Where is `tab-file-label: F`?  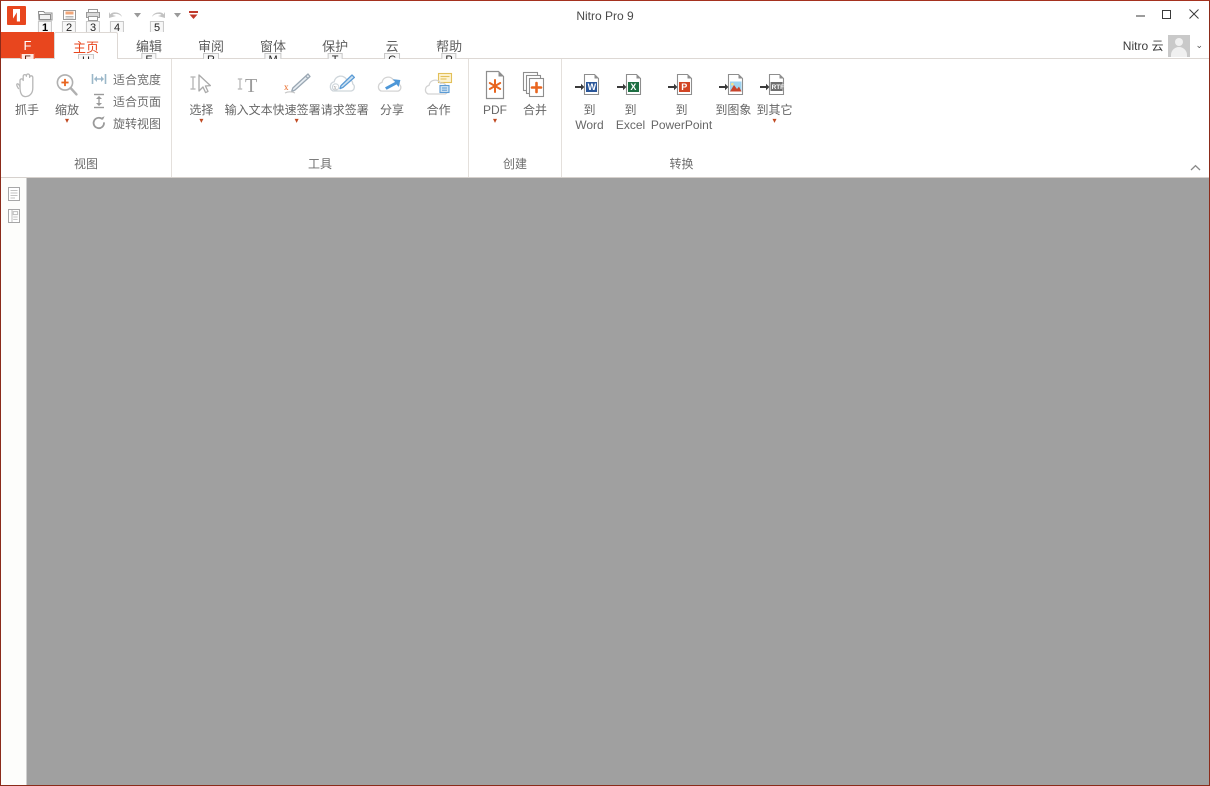
tab-file-label: F is located at coordinates (27, 45).